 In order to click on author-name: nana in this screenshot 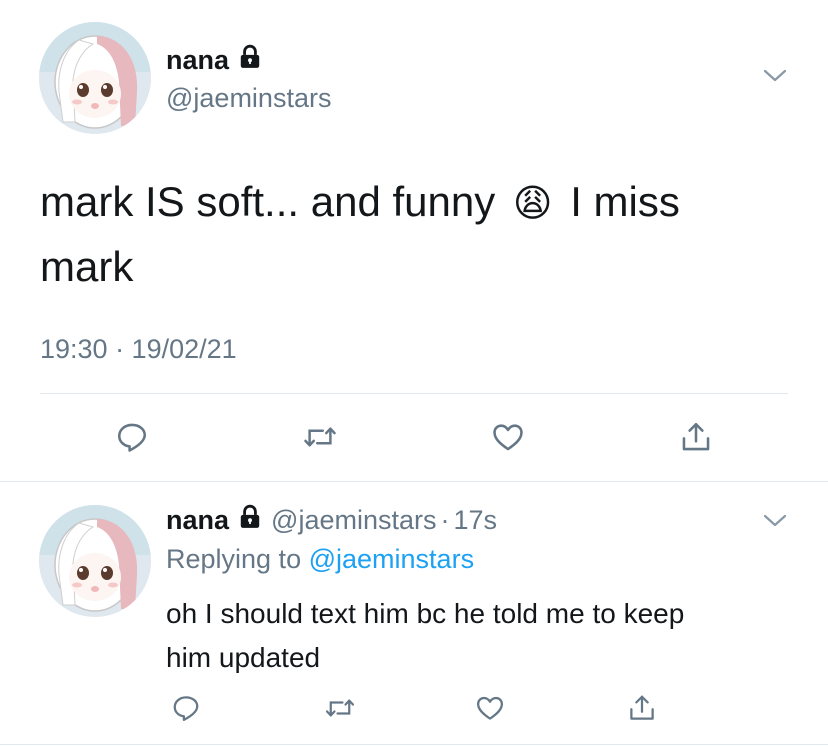, I will do `click(197, 60)`.